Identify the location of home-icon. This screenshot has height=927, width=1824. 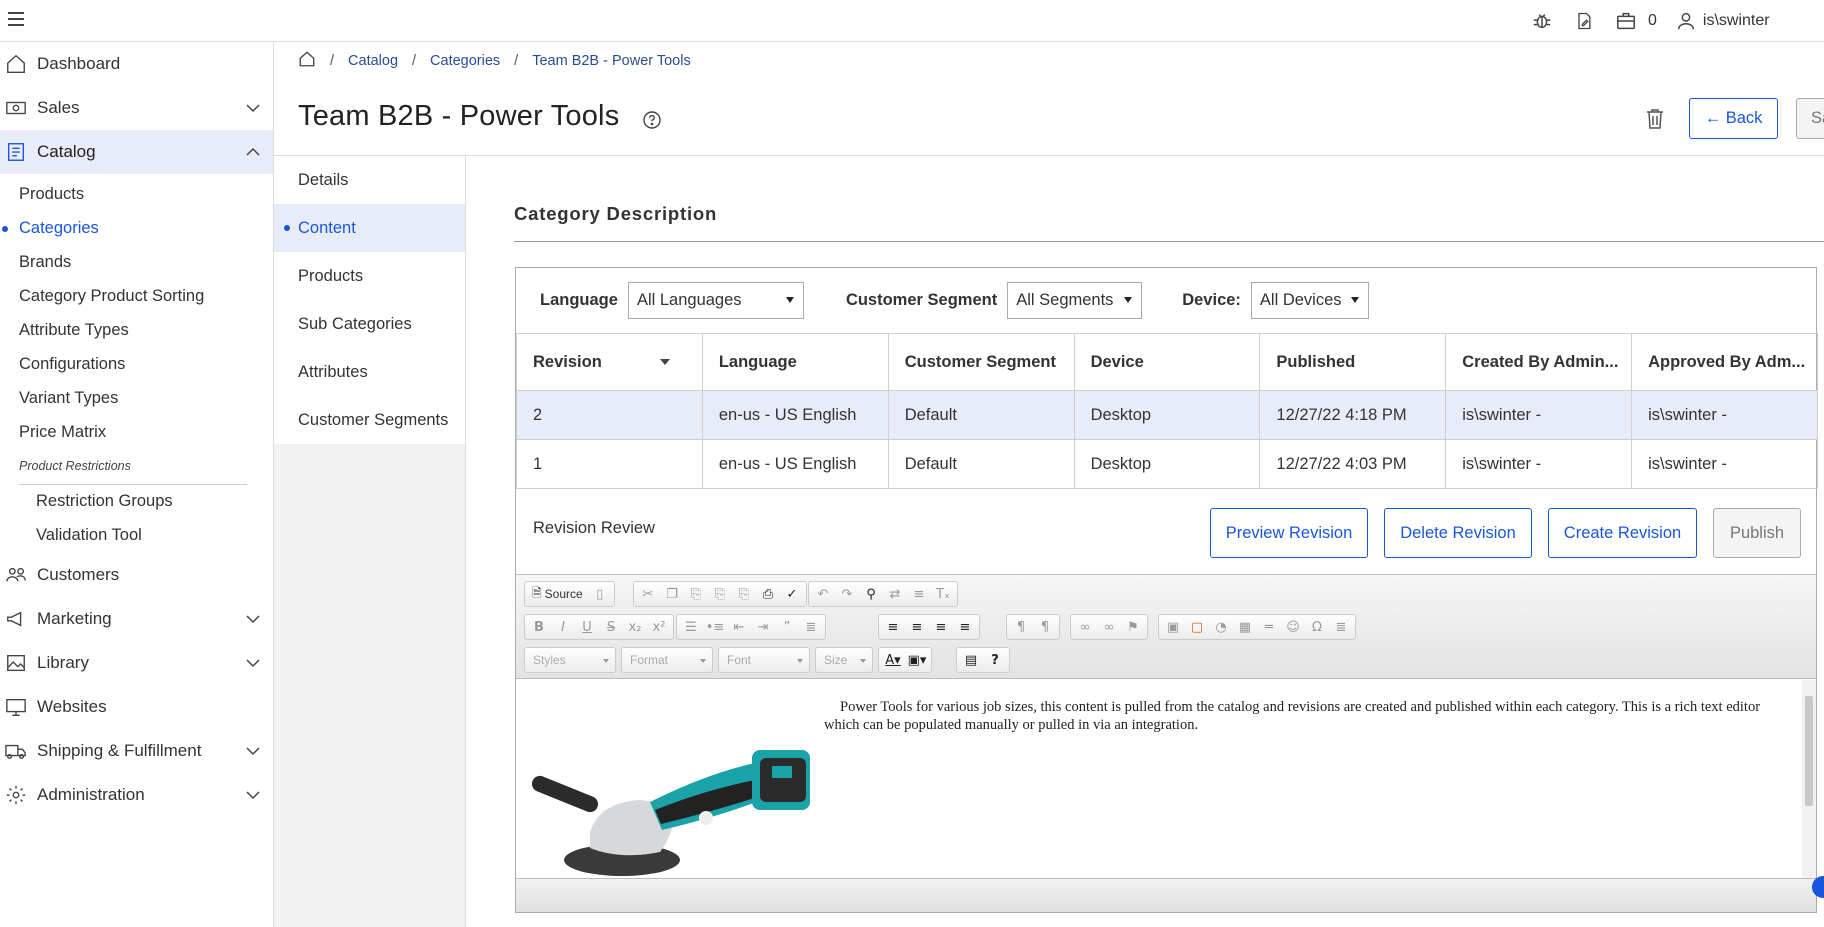
(307, 61).